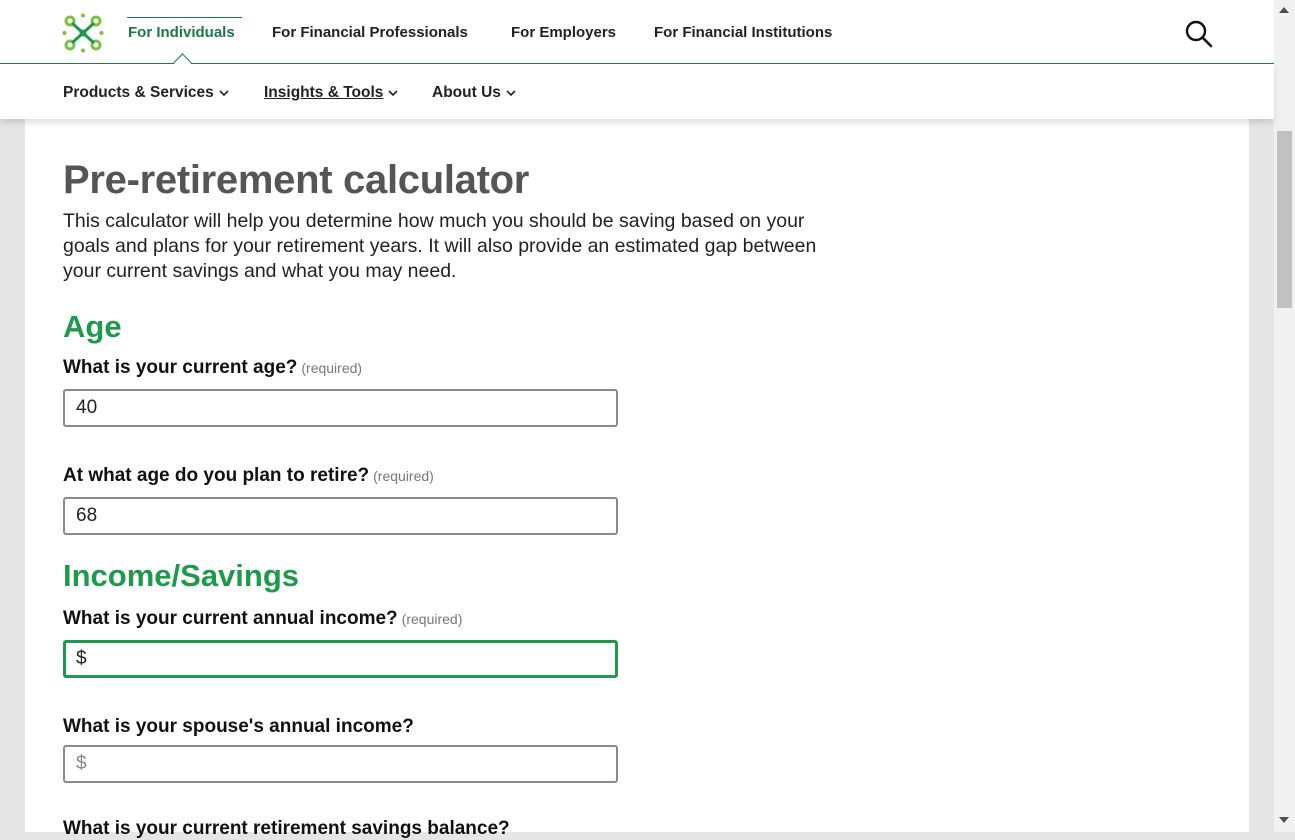  What do you see at coordinates (1284, 416) in the screenshot?
I see `page-scrollbar` at bounding box center [1284, 416].